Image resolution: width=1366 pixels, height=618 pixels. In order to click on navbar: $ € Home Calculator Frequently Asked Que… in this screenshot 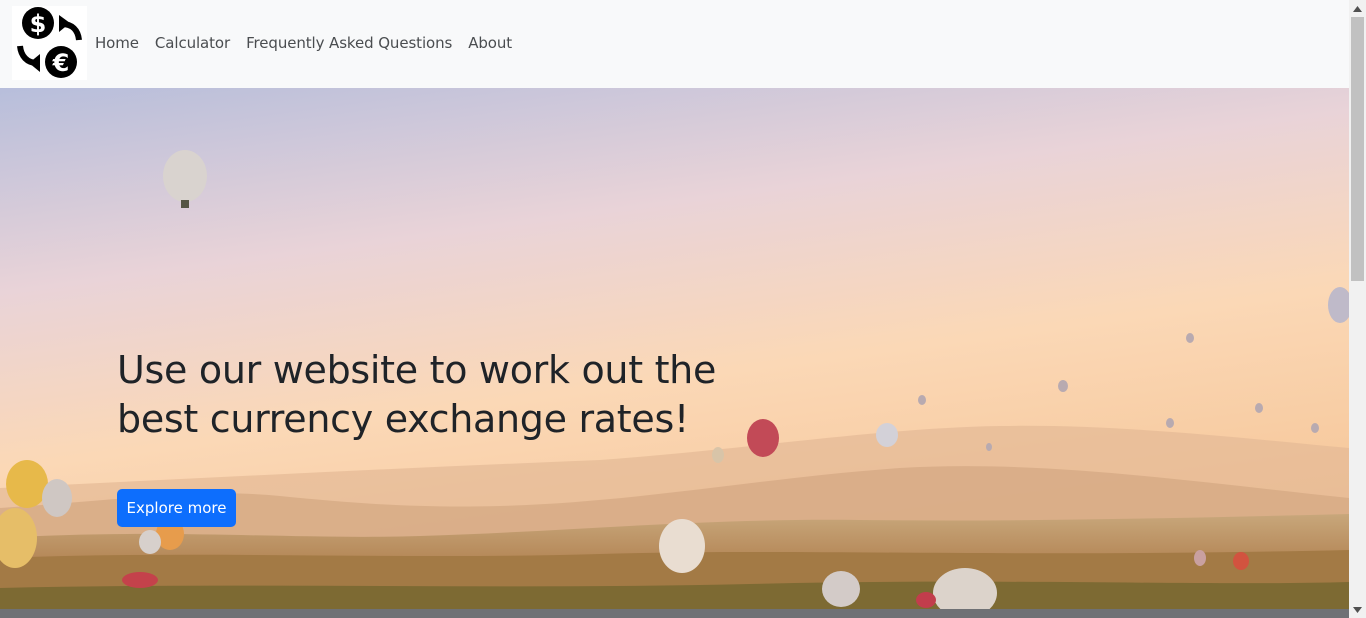, I will do `click(674, 44)`.